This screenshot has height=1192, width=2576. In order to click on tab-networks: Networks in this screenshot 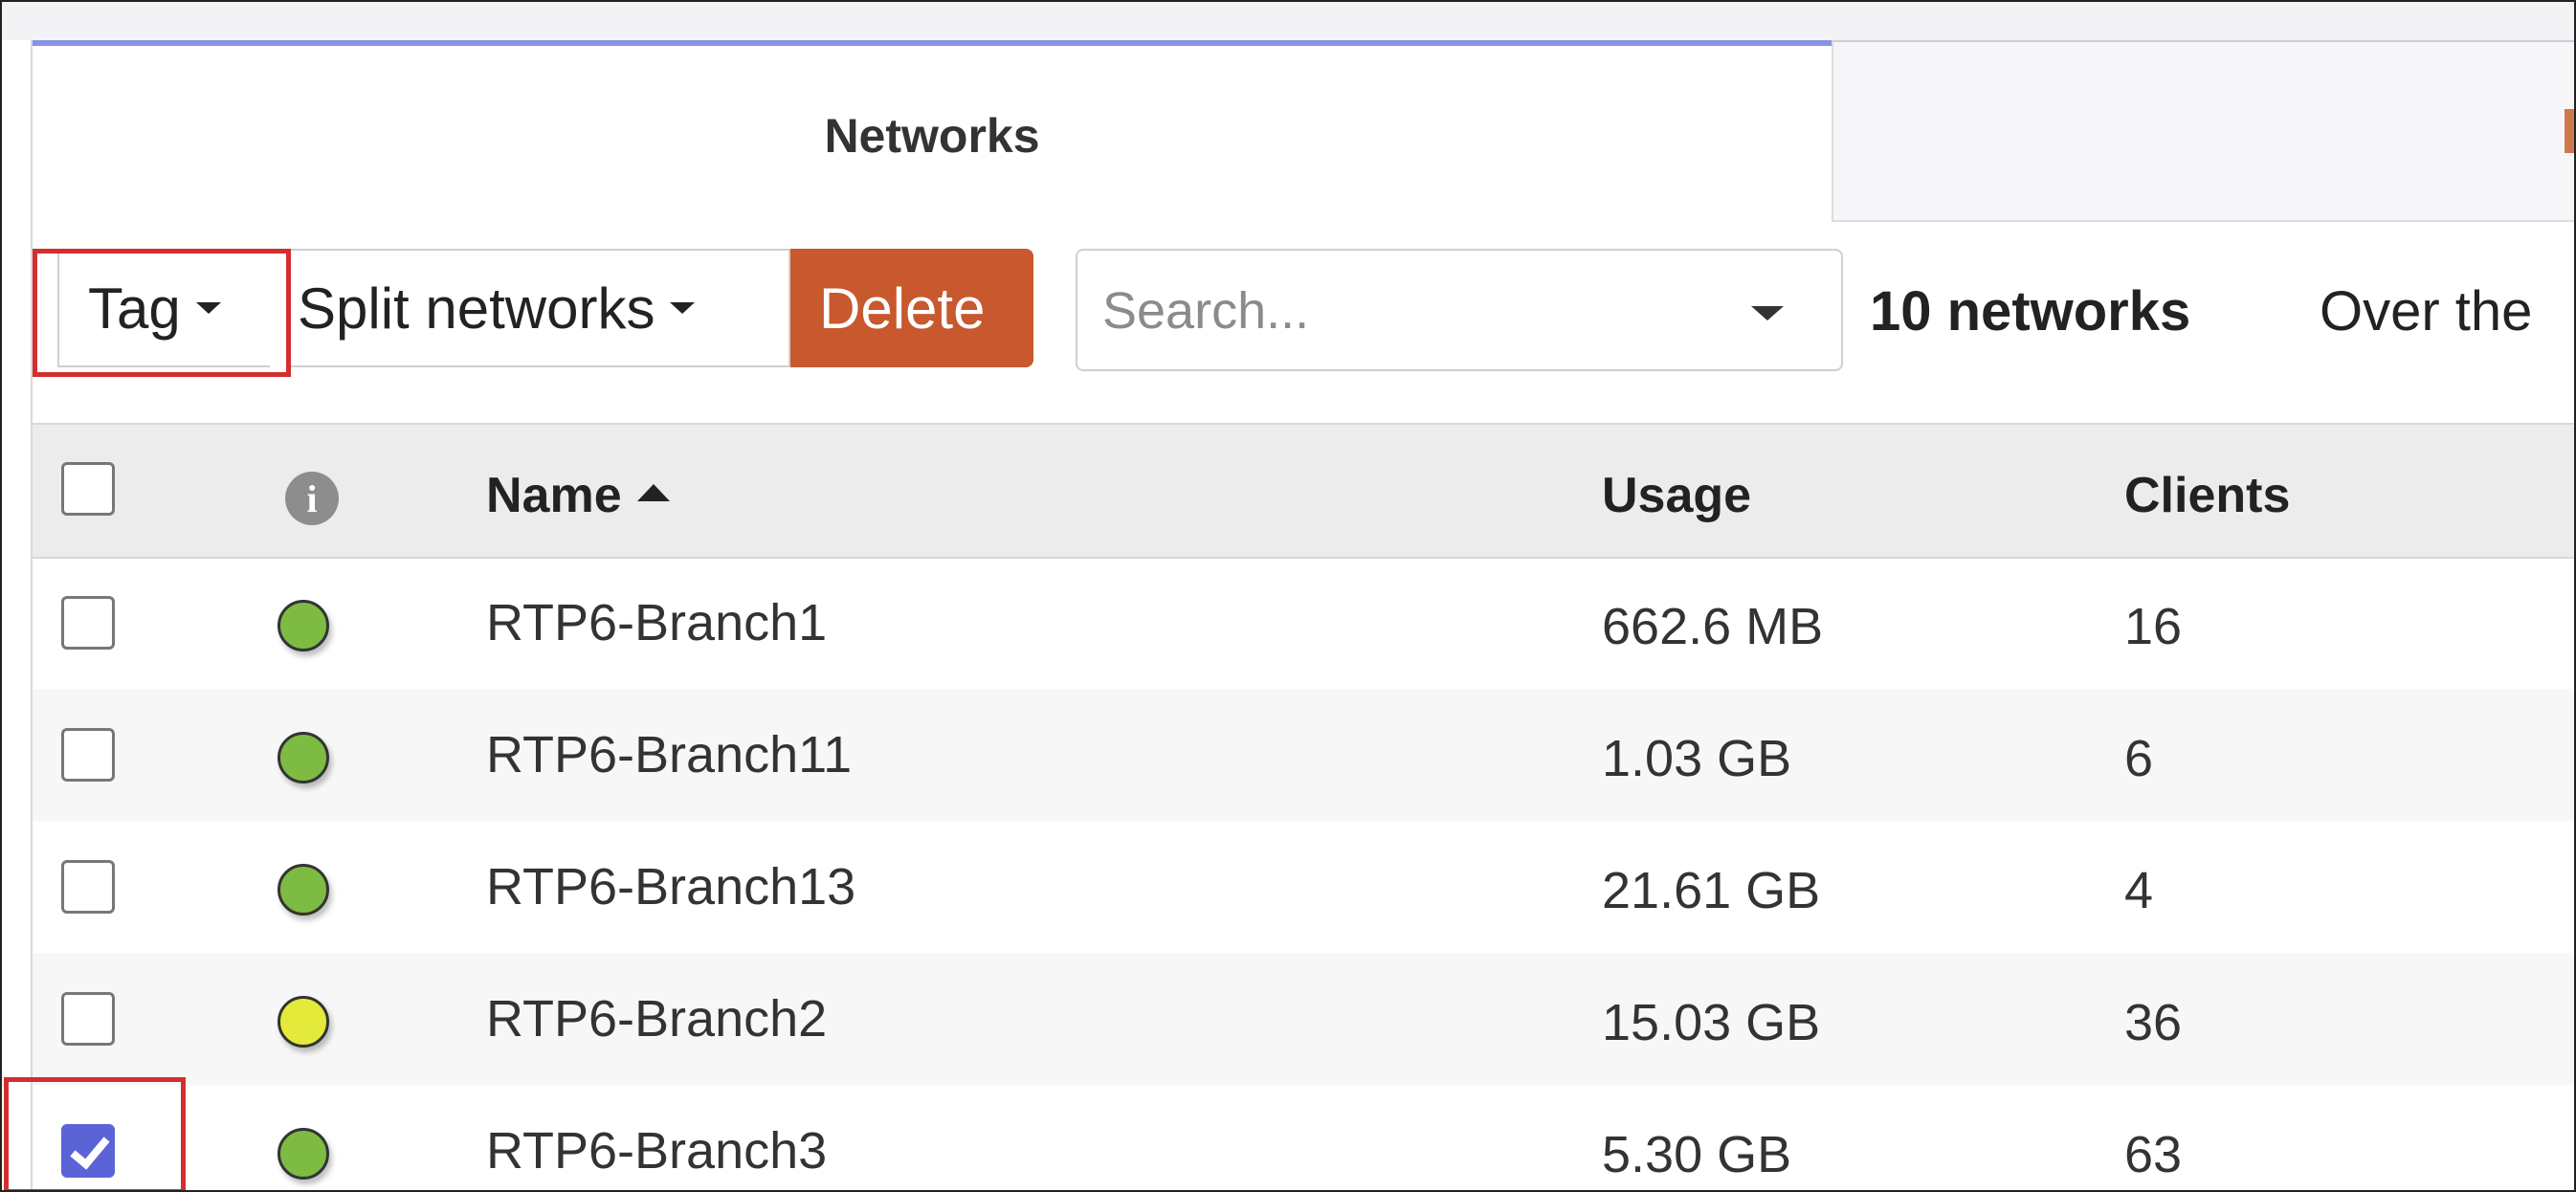, I will do `click(932, 133)`.